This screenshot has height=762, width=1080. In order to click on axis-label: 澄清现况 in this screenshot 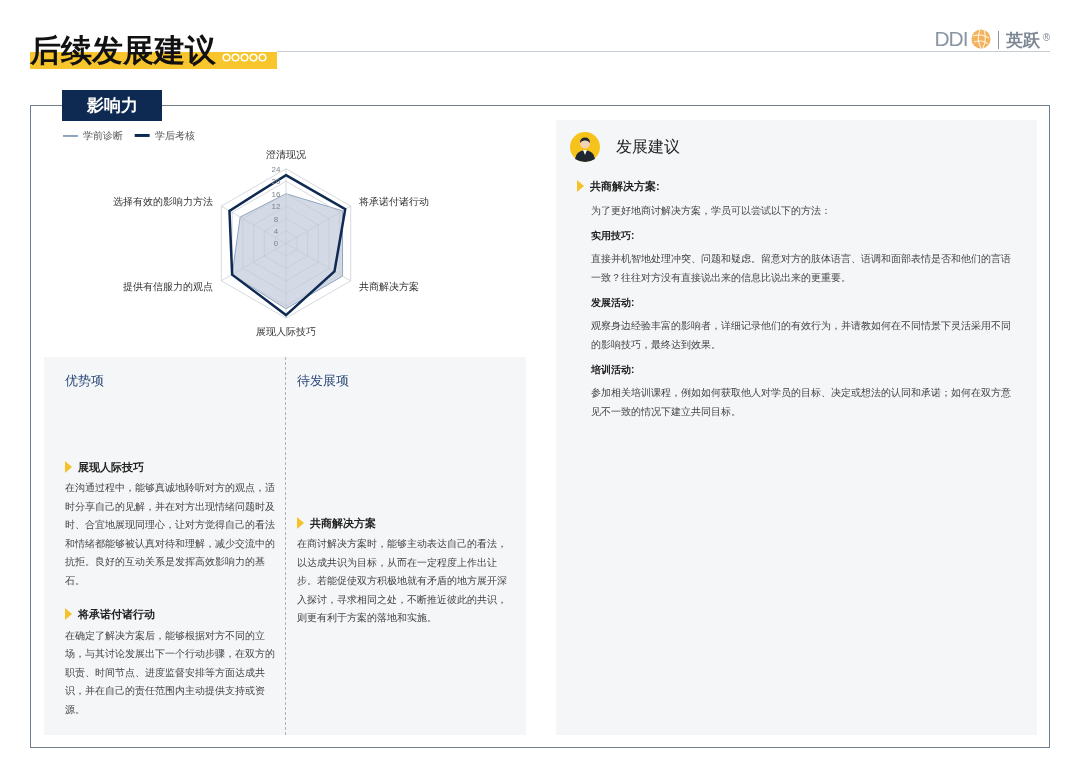, I will do `click(286, 154)`.